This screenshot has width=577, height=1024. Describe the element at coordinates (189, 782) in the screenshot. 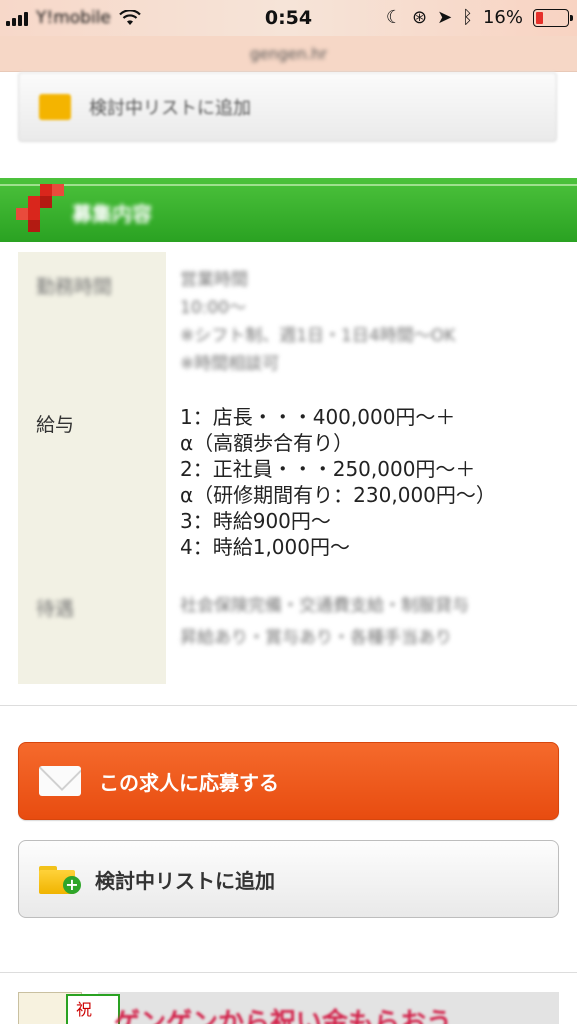

I see `apply-label: この求人に応募する` at that location.